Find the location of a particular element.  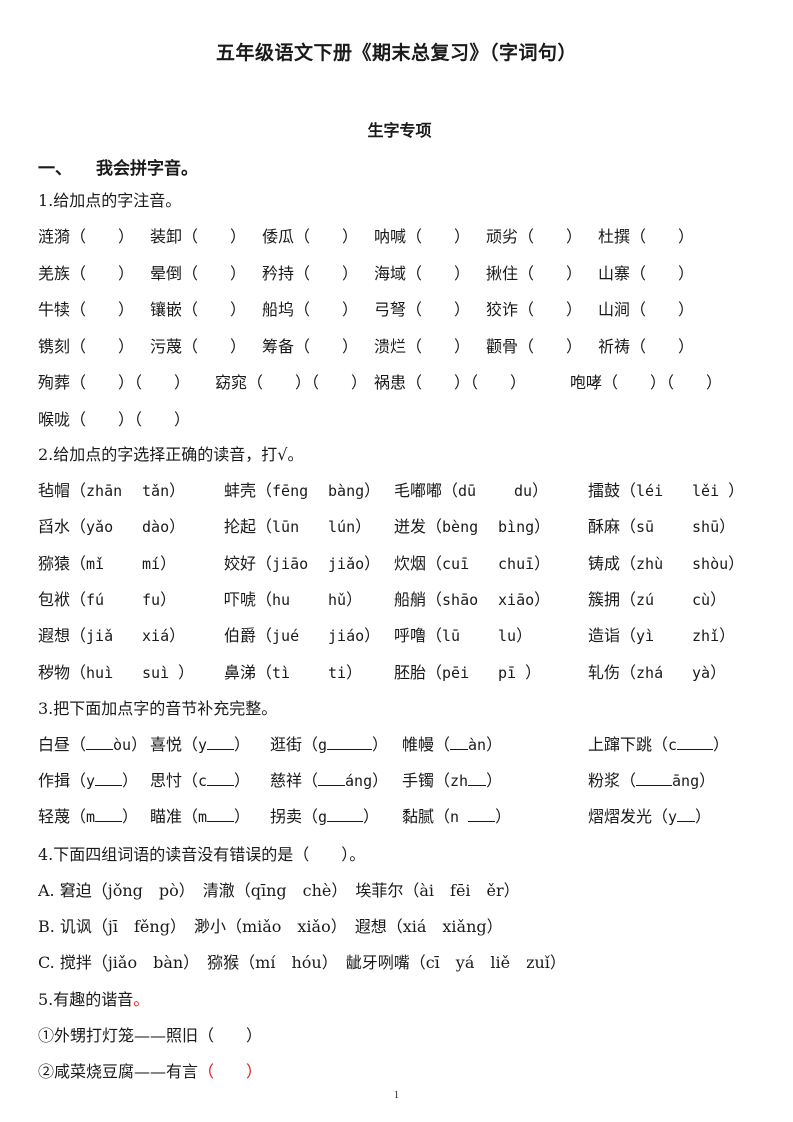

pinyin-option: dào is located at coordinates (155, 527).